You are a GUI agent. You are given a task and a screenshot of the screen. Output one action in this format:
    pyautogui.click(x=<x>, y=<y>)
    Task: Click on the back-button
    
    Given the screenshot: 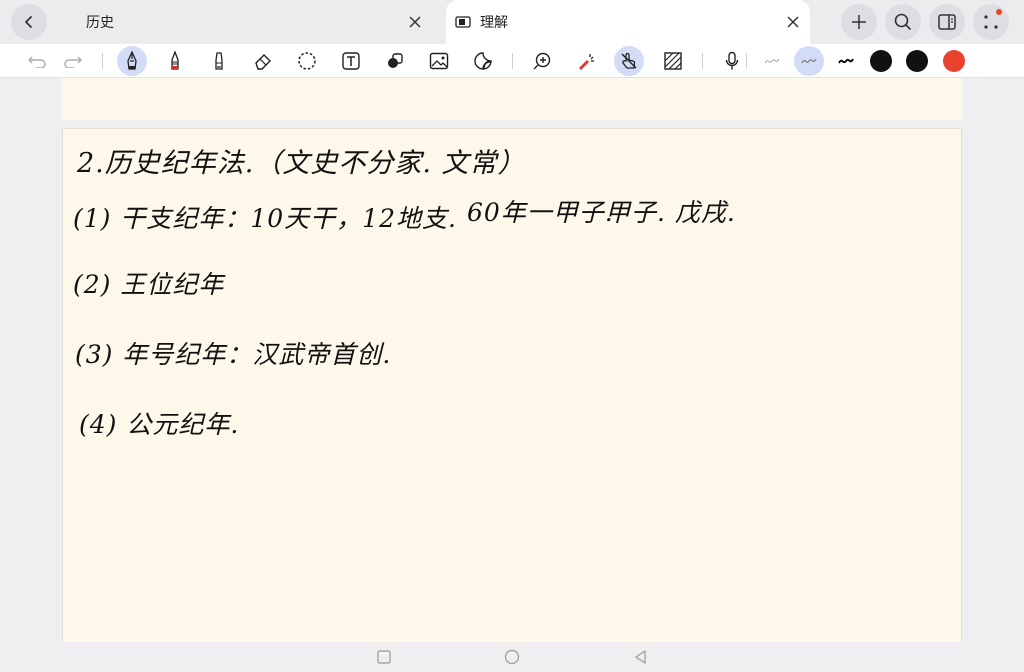 What is the action you would take?
    pyautogui.click(x=29, y=22)
    